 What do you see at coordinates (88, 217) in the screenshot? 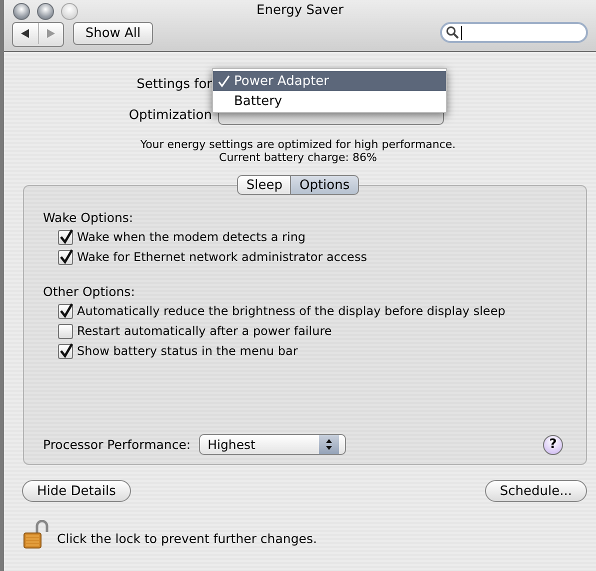
I see `section-heading: Wake Options:` at bounding box center [88, 217].